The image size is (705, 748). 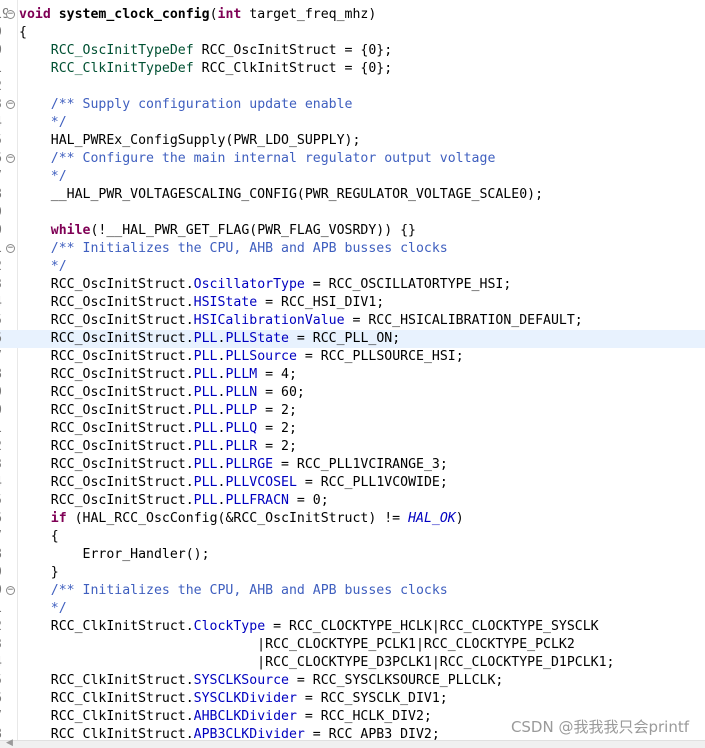 I want to click on code-token: RCC_OscInitTypeDef, so click(x=122, y=50).